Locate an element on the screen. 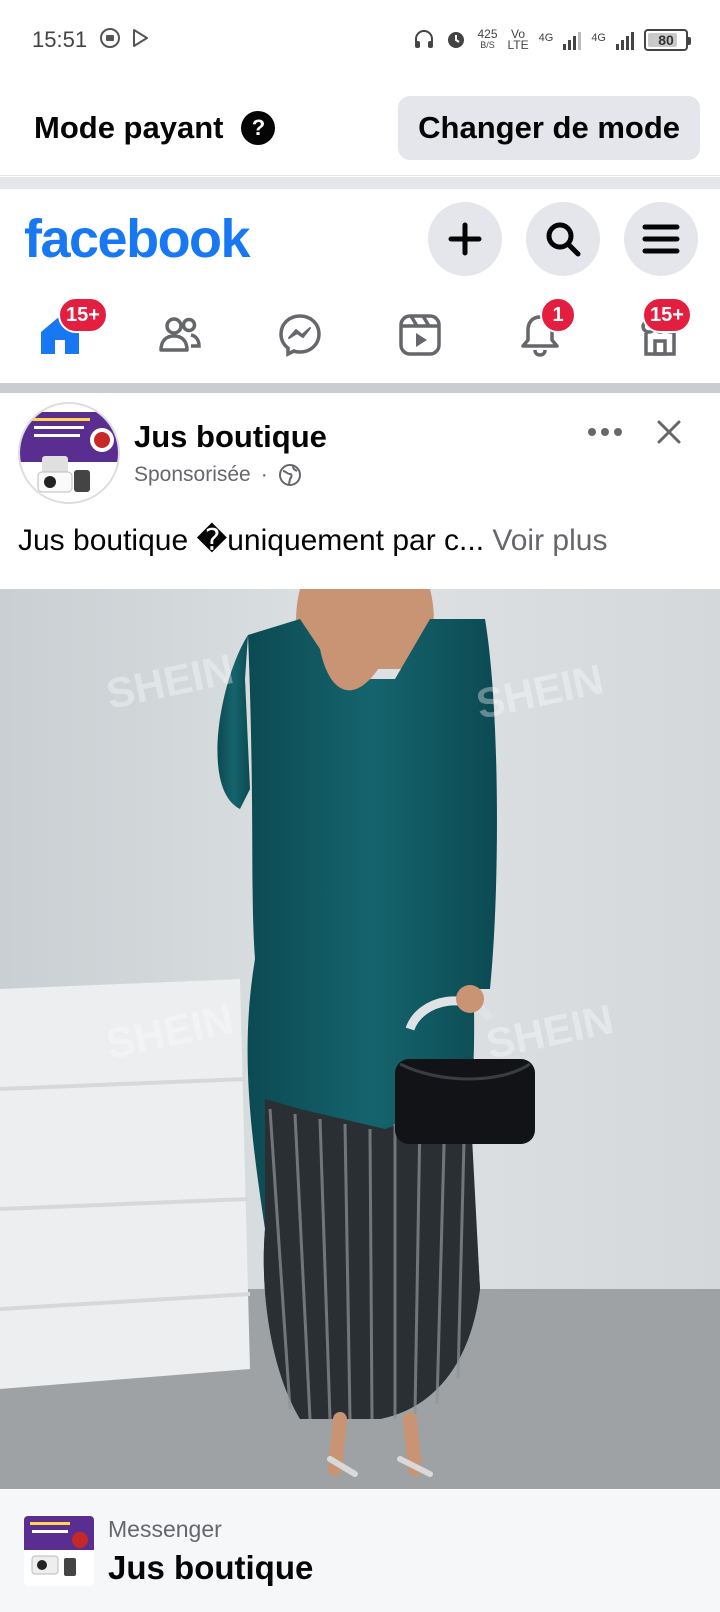 Image resolution: width=720 pixels, height=1612 pixels. search-icon is located at coordinates (563, 239).